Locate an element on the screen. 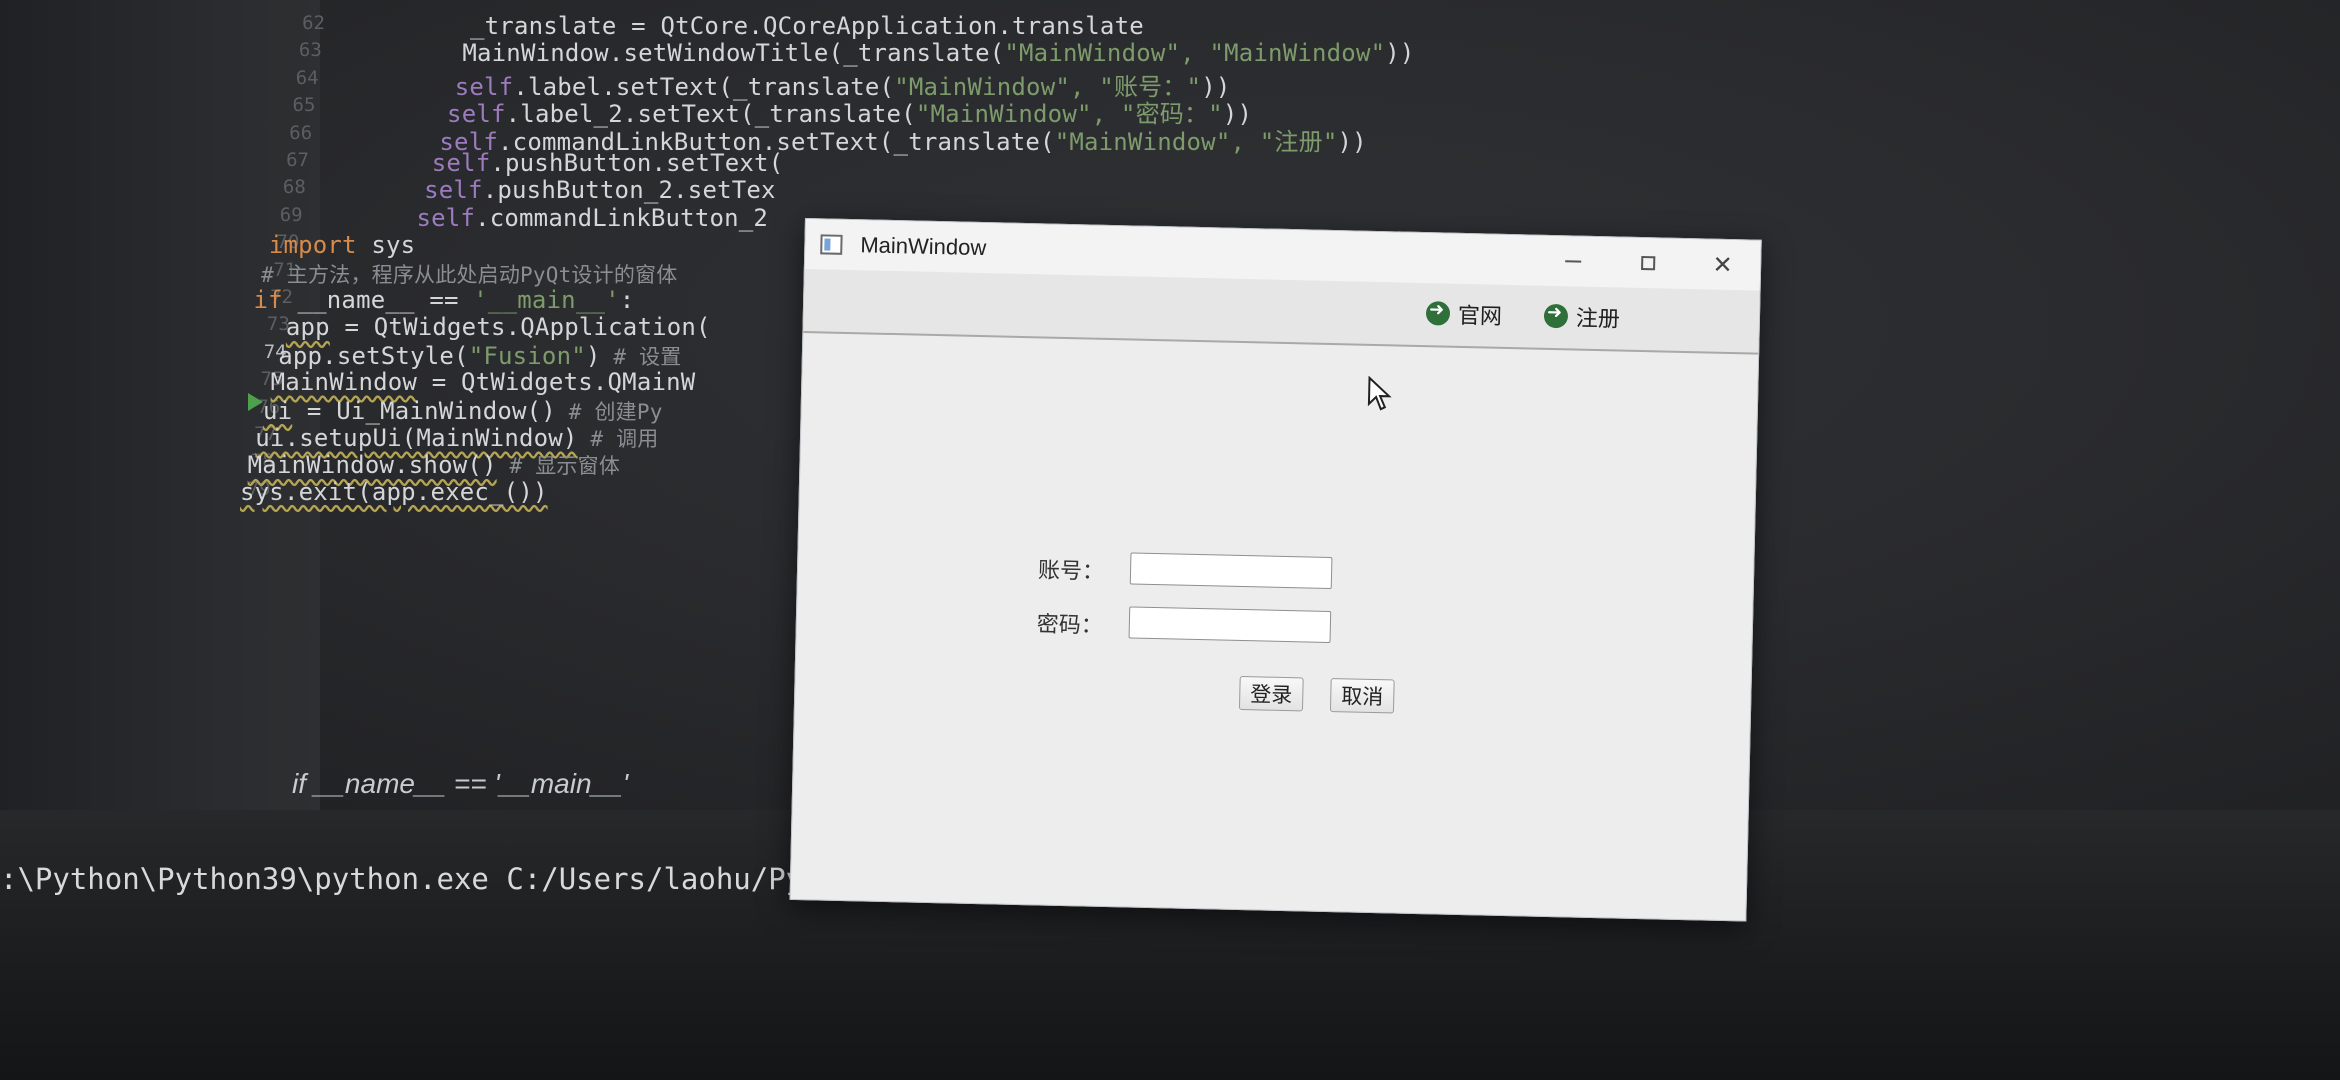  code-token-cm: # 设置 is located at coordinates (641, 356).